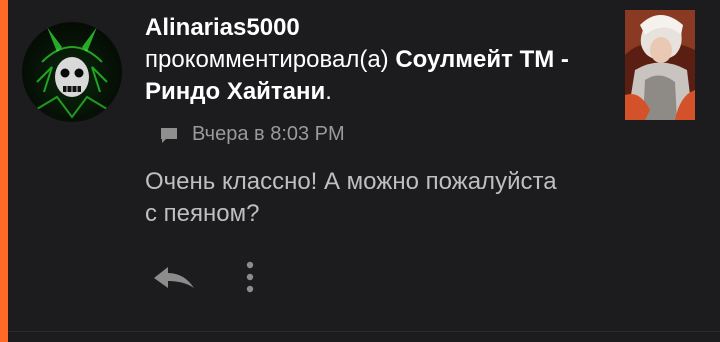 The height and width of the screenshot is (342, 720). Describe the element at coordinates (72, 72) in the screenshot. I see `user-avatar` at that location.